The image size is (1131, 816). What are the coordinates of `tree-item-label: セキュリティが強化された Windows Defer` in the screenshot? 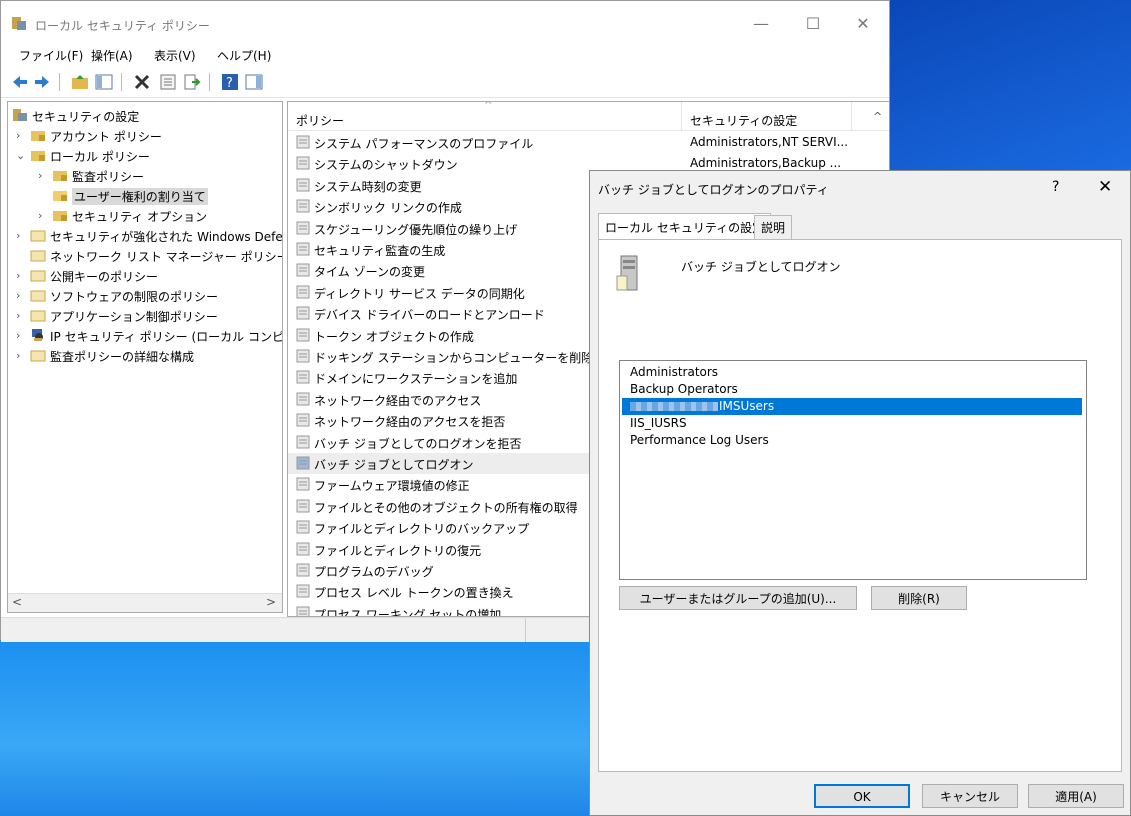 It's located at (166, 237).